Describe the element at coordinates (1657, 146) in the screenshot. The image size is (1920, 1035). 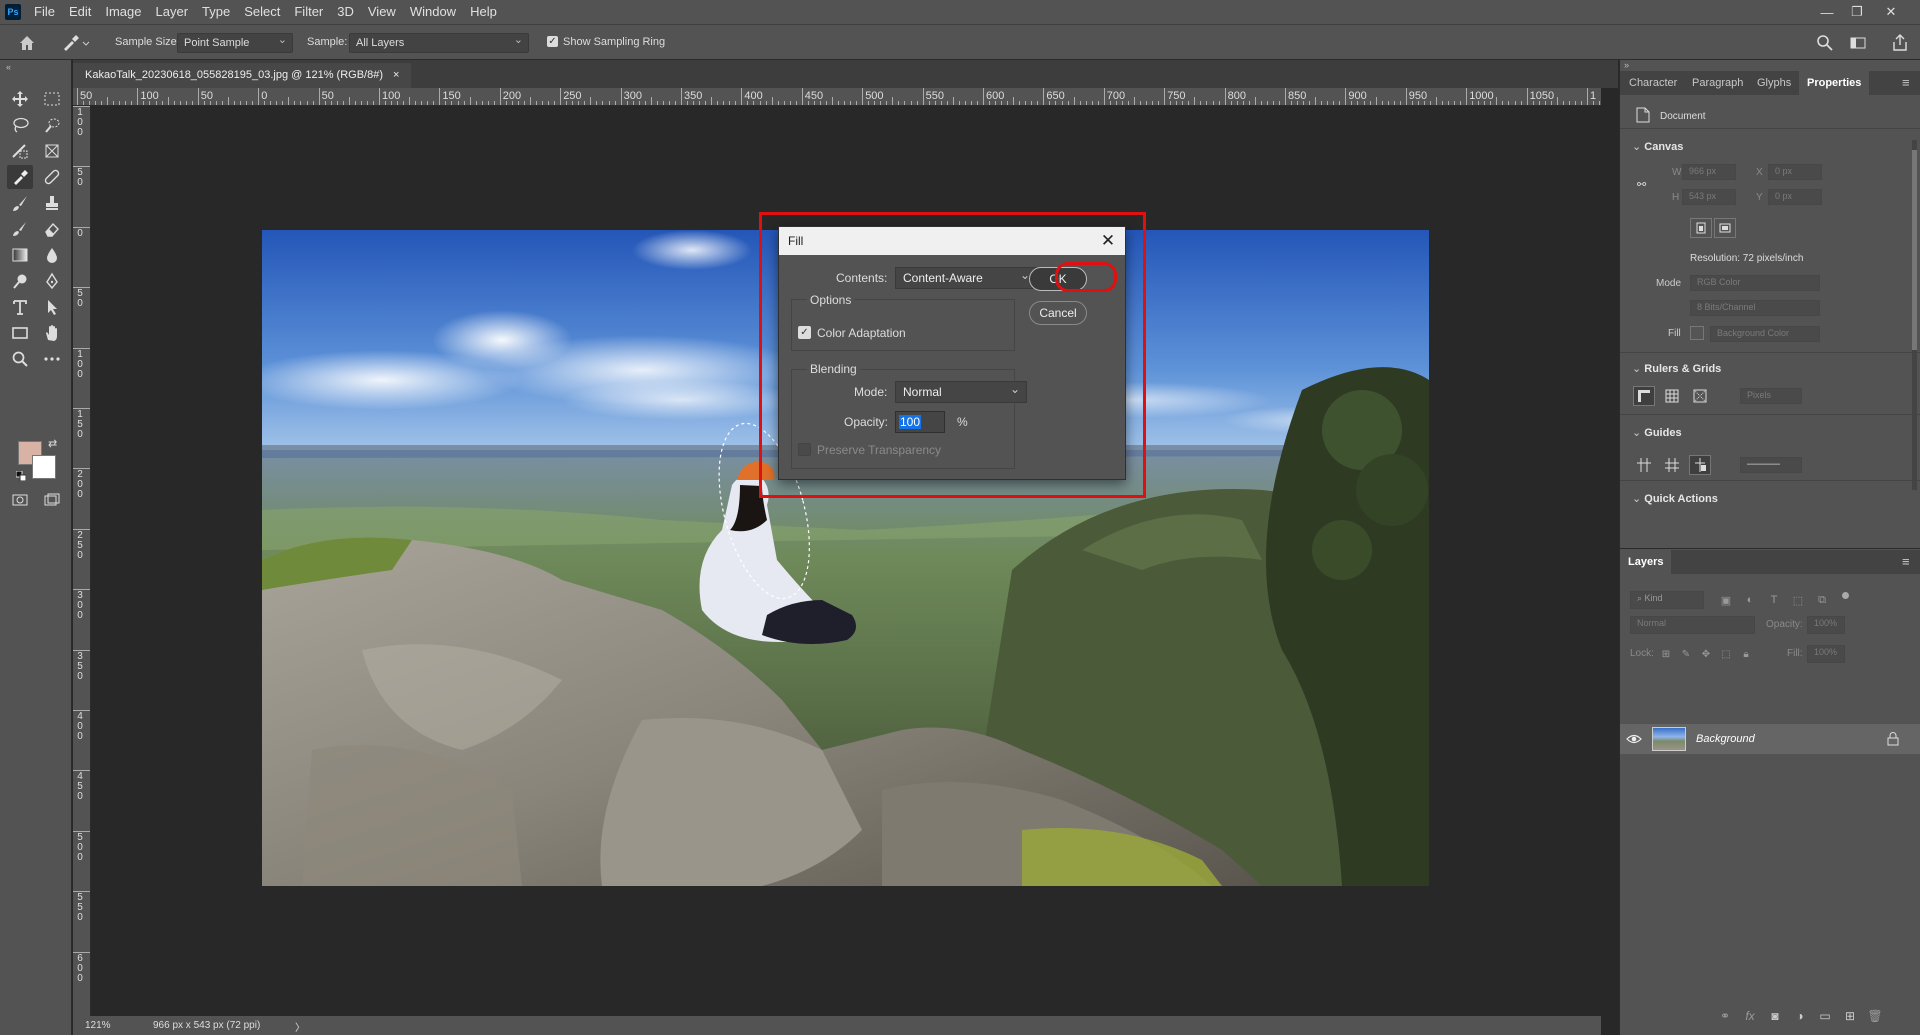
I see `canvas-section-header: Canvas` at that location.